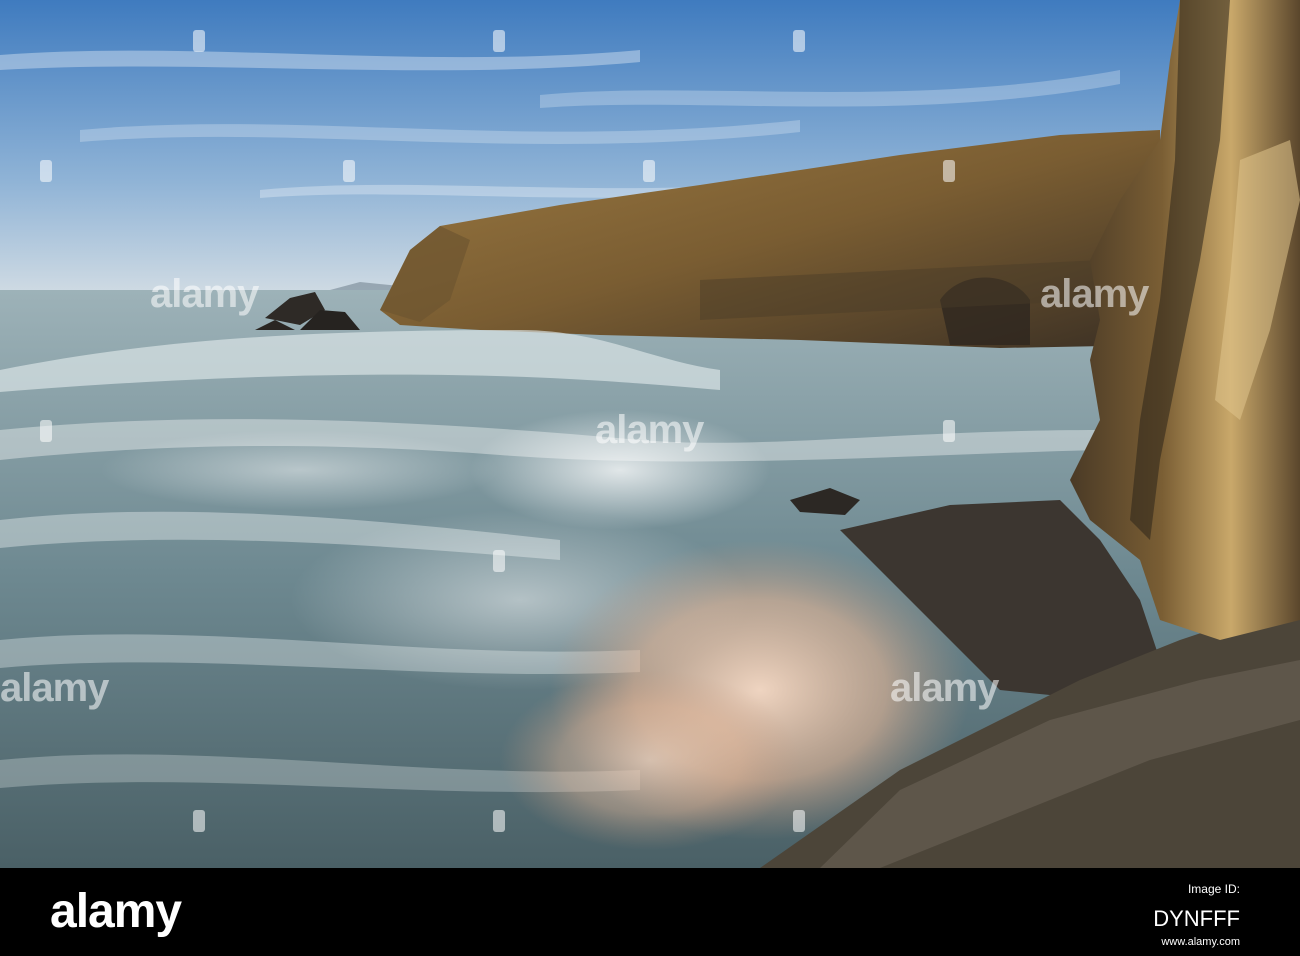 The height and width of the screenshot is (956, 1300). What do you see at coordinates (1213, 889) in the screenshot?
I see `image-id-label: Image ID:` at bounding box center [1213, 889].